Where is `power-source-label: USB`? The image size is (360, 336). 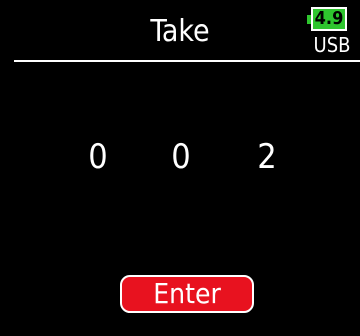 power-source-label: USB is located at coordinates (332, 45).